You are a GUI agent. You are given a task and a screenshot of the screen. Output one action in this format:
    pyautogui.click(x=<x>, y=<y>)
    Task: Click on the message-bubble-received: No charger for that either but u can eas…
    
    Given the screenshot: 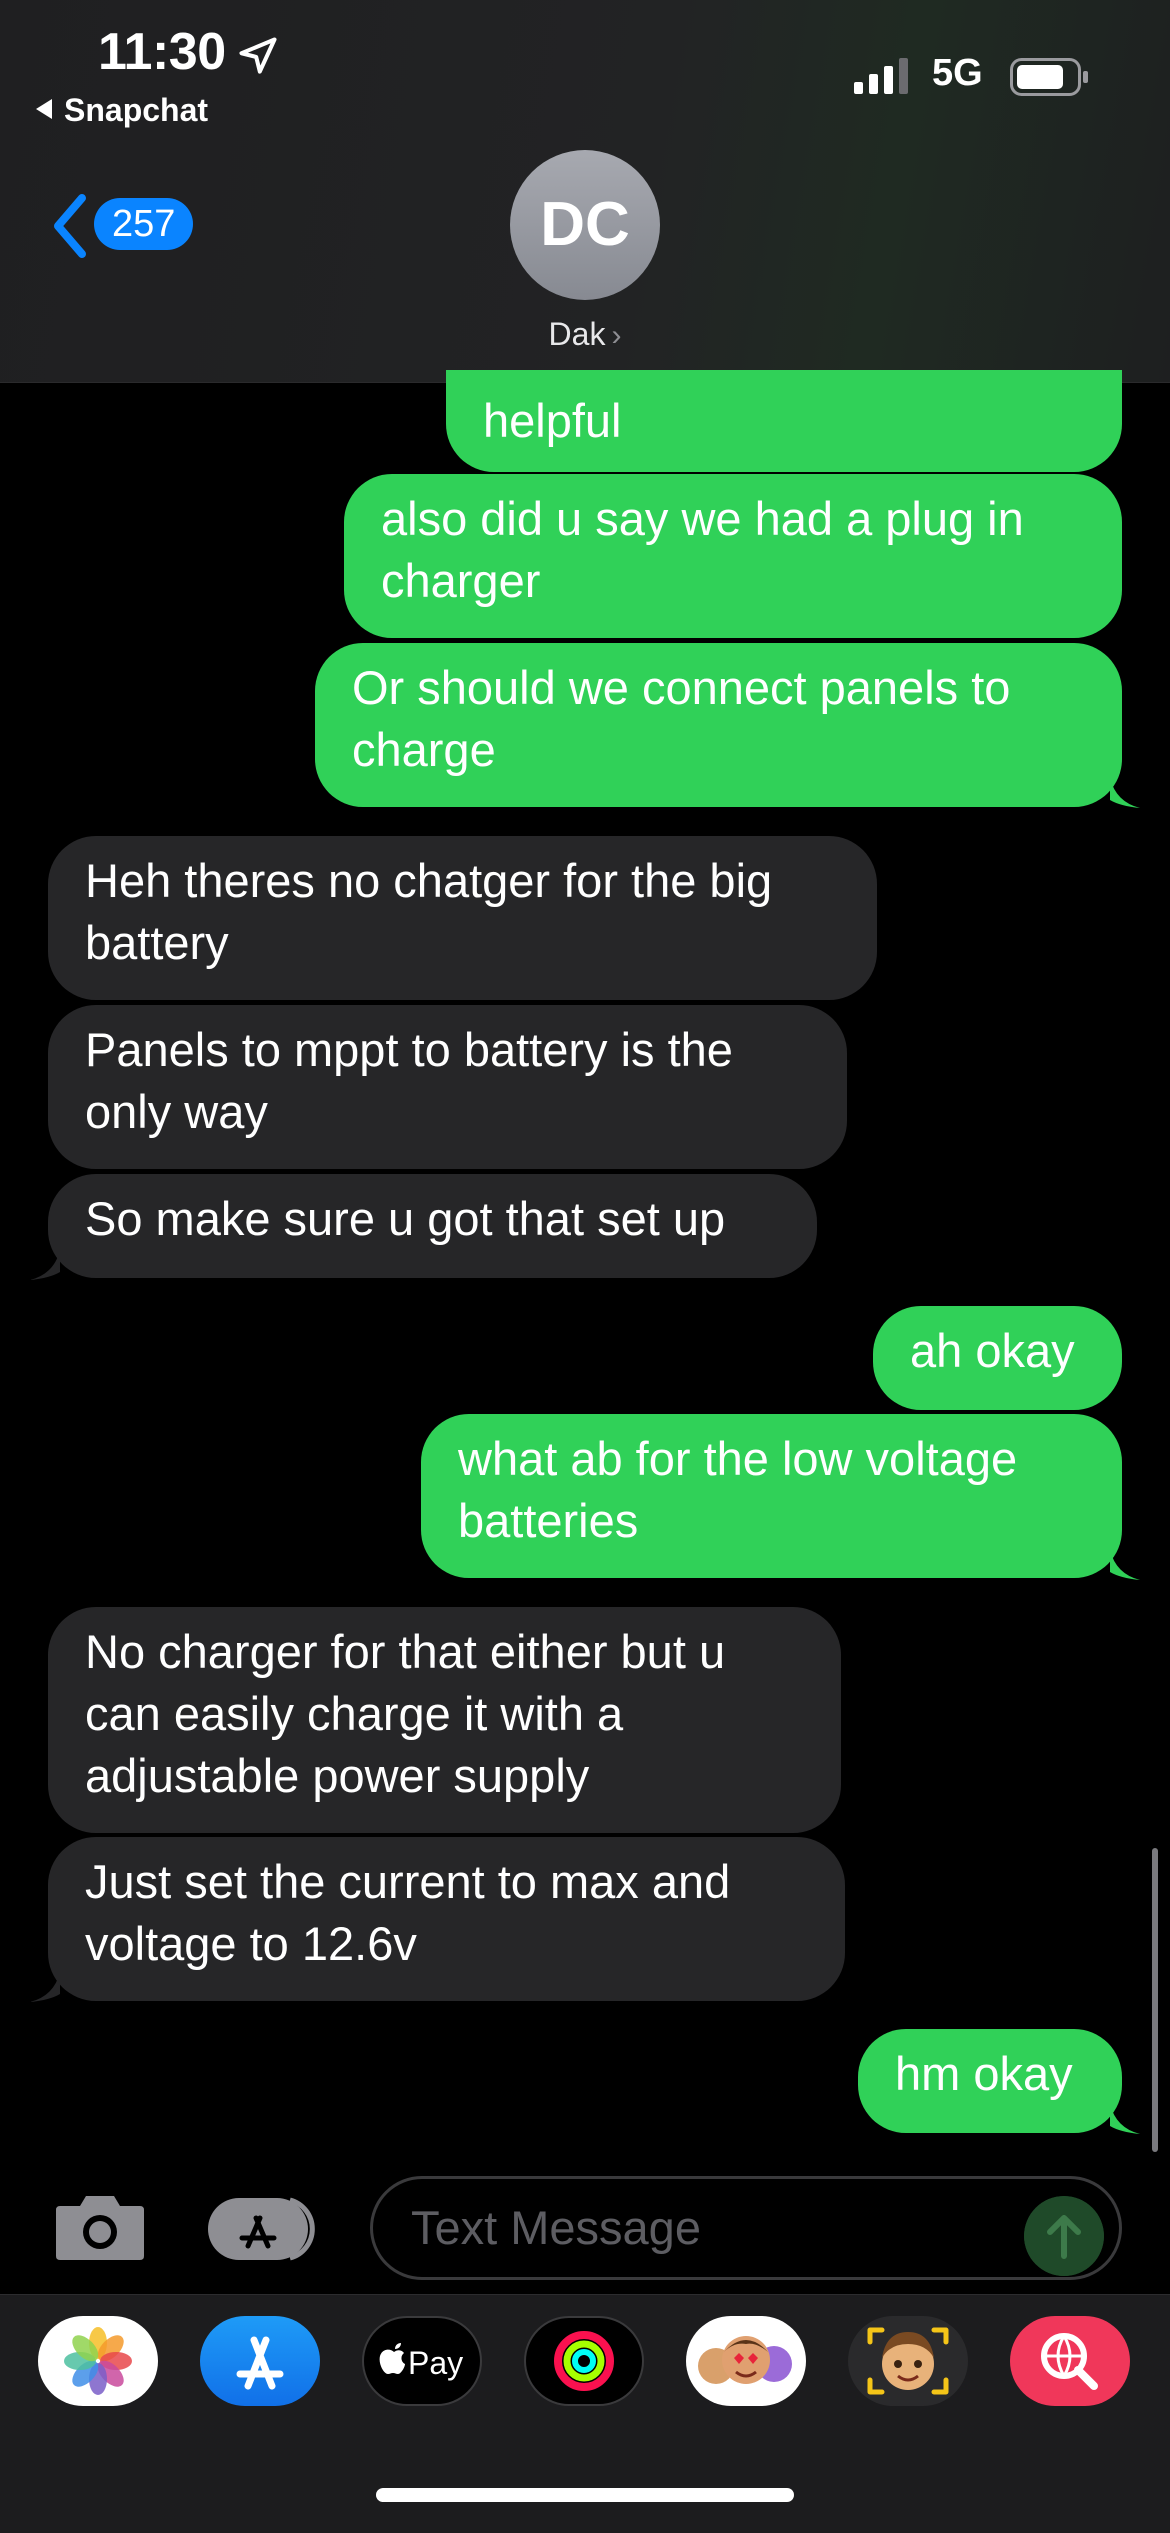 What is the action you would take?
    pyautogui.click(x=444, y=1720)
    